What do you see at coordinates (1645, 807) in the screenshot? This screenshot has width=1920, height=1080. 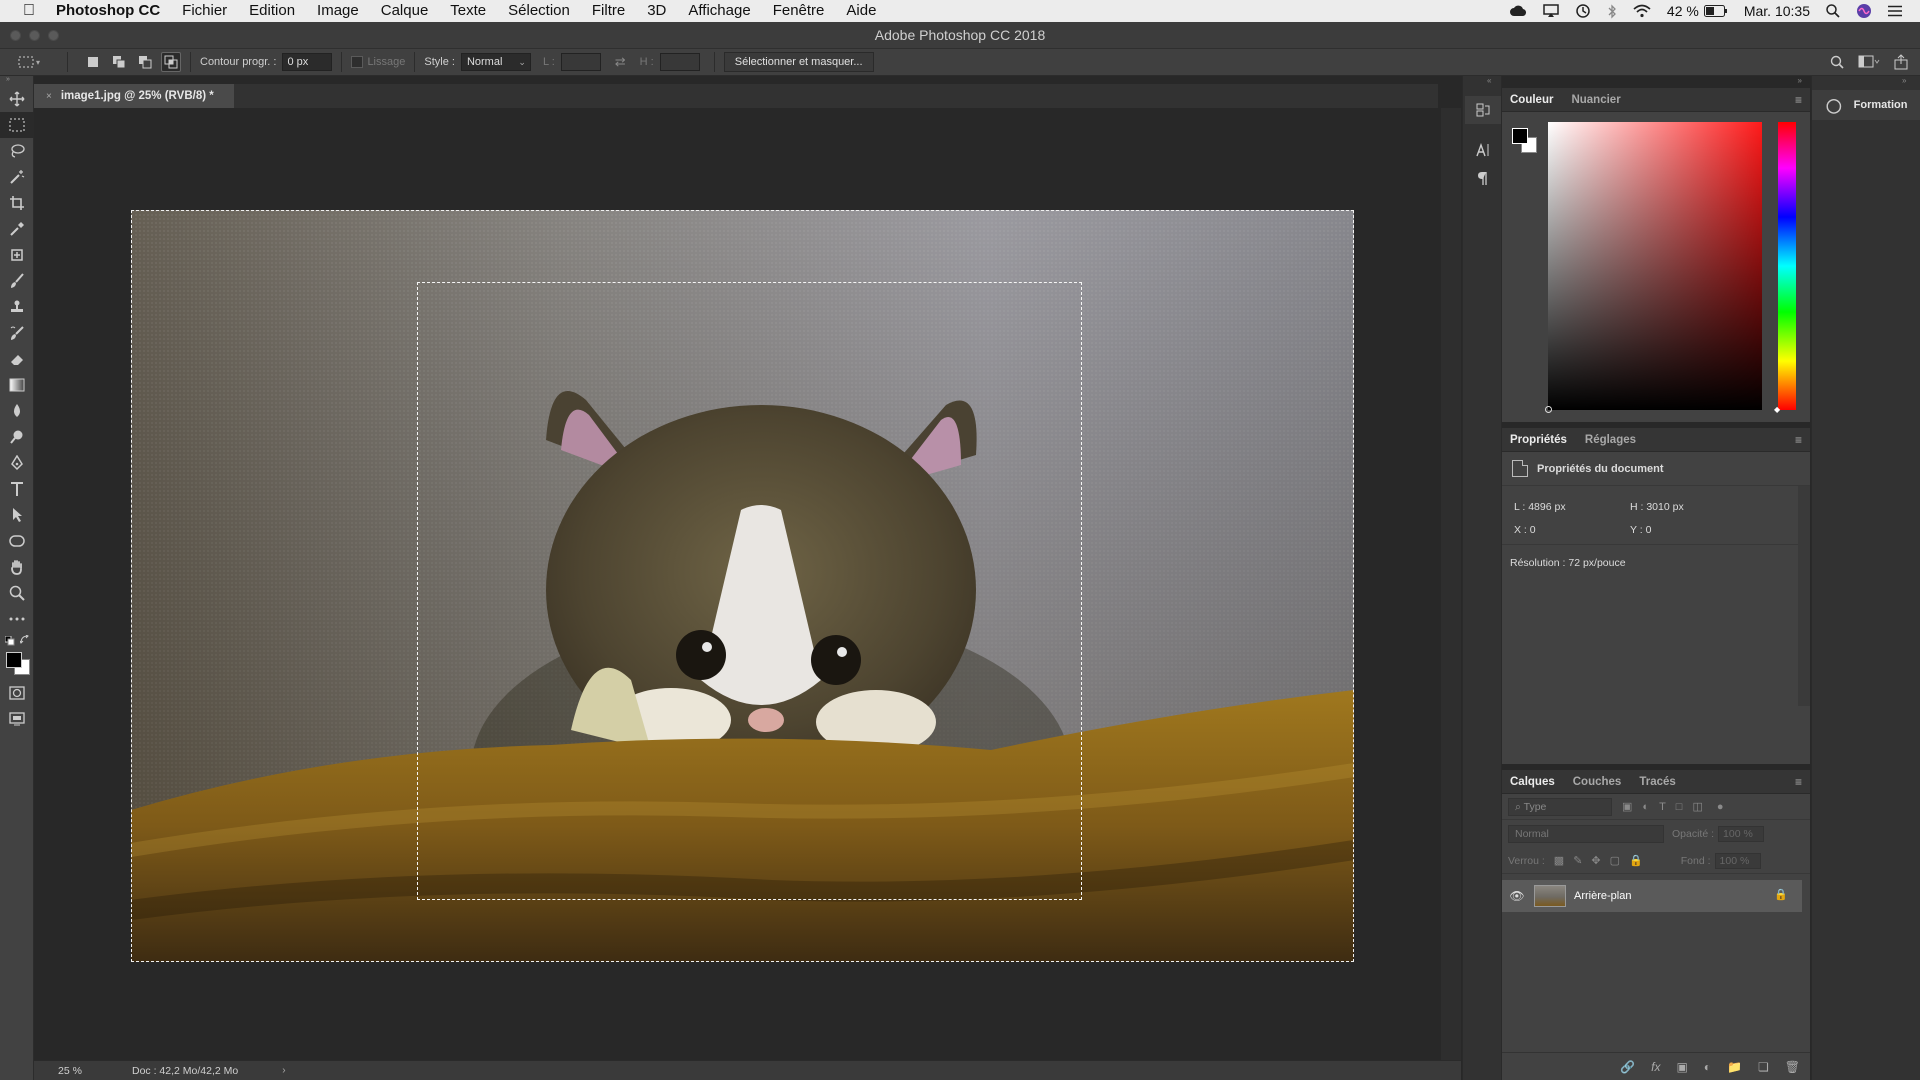 I see `filter-adjustment-icon: ◐` at bounding box center [1645, 807].